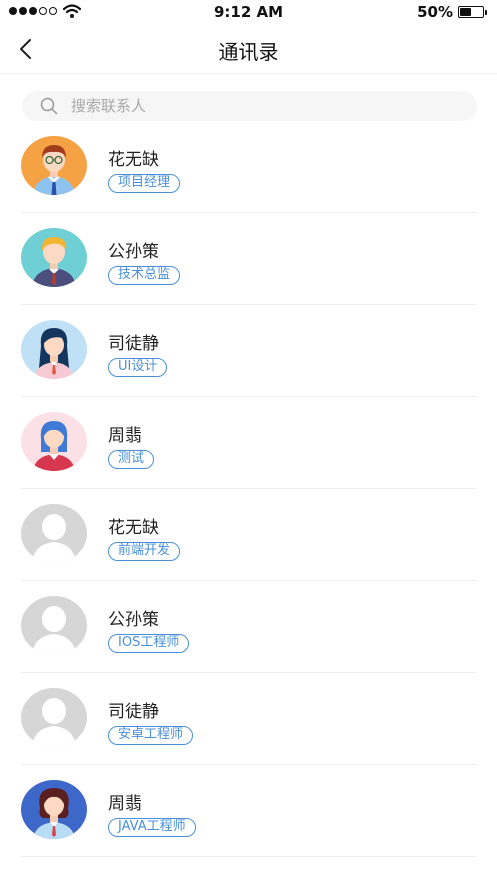 The height and width of the screenshot is (883, 497). I want to click on search-bar, so click(249, 106).